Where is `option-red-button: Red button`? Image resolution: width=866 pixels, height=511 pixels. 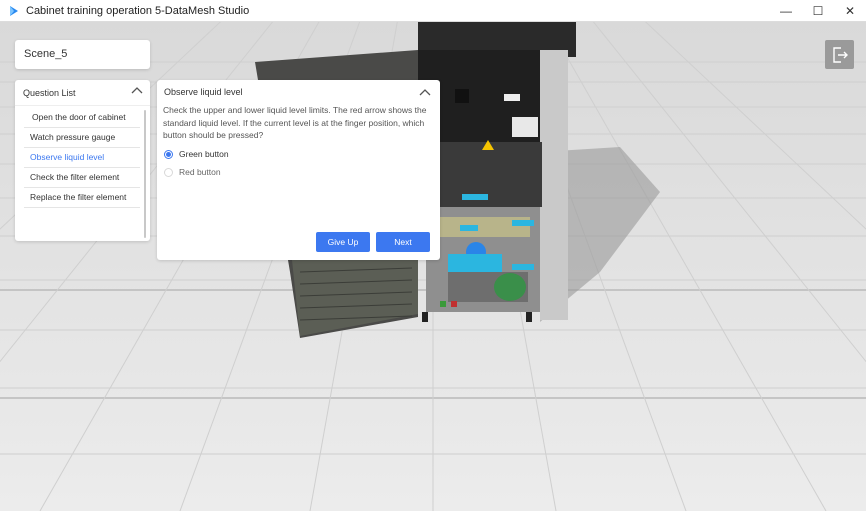
option-red-button: Red button is located at coordinates (192, 172).